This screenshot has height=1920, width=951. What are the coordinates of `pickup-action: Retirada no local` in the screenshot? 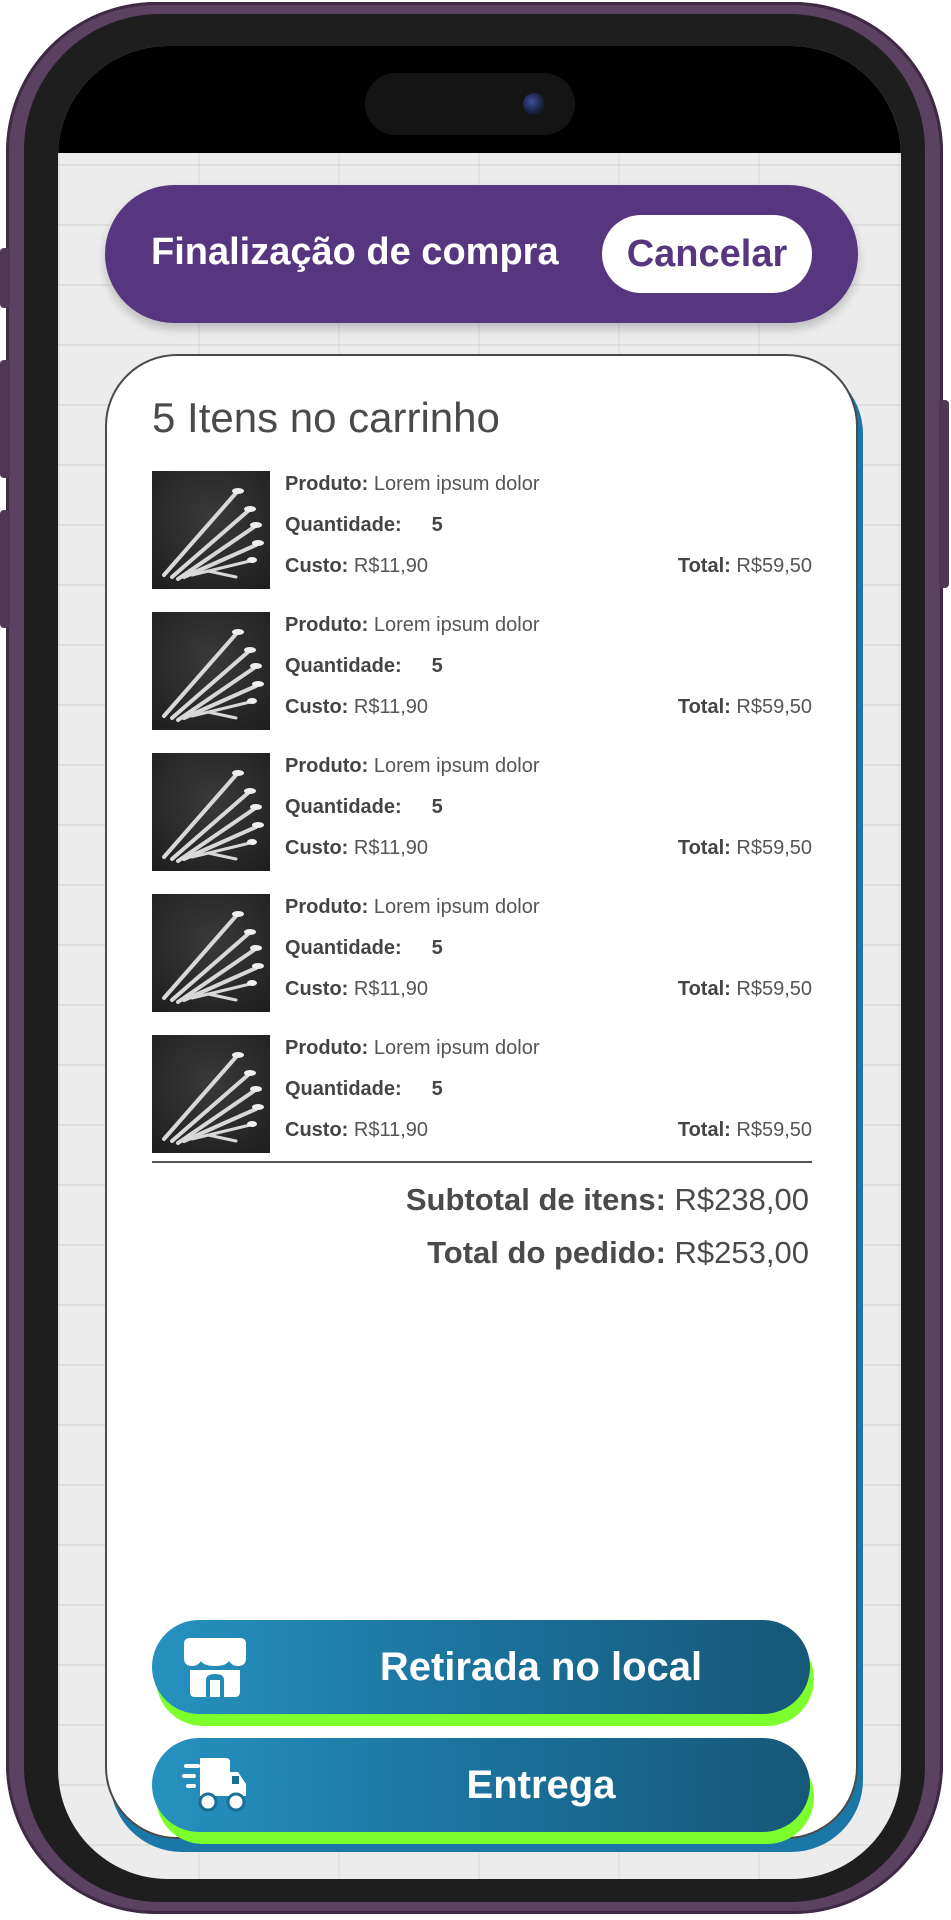 It's located at (483, 1674).